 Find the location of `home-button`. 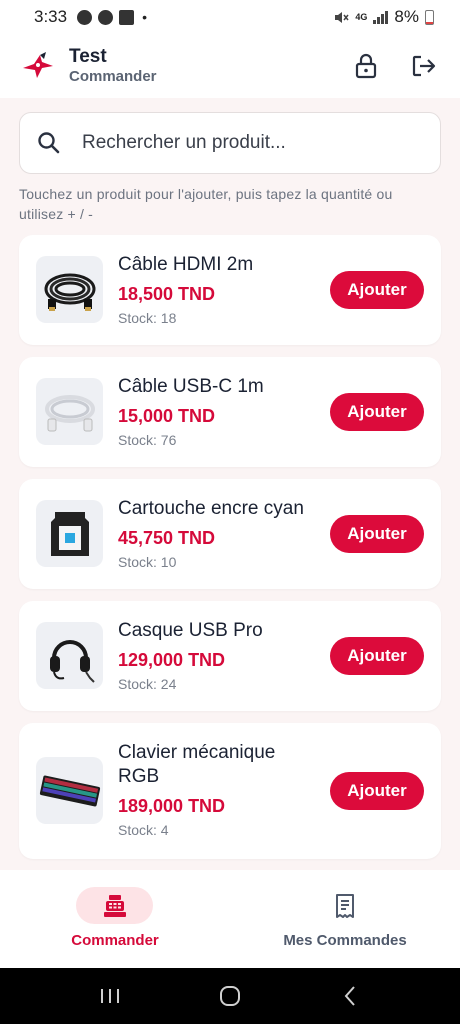

home-button is located at coordinates (230, 996).